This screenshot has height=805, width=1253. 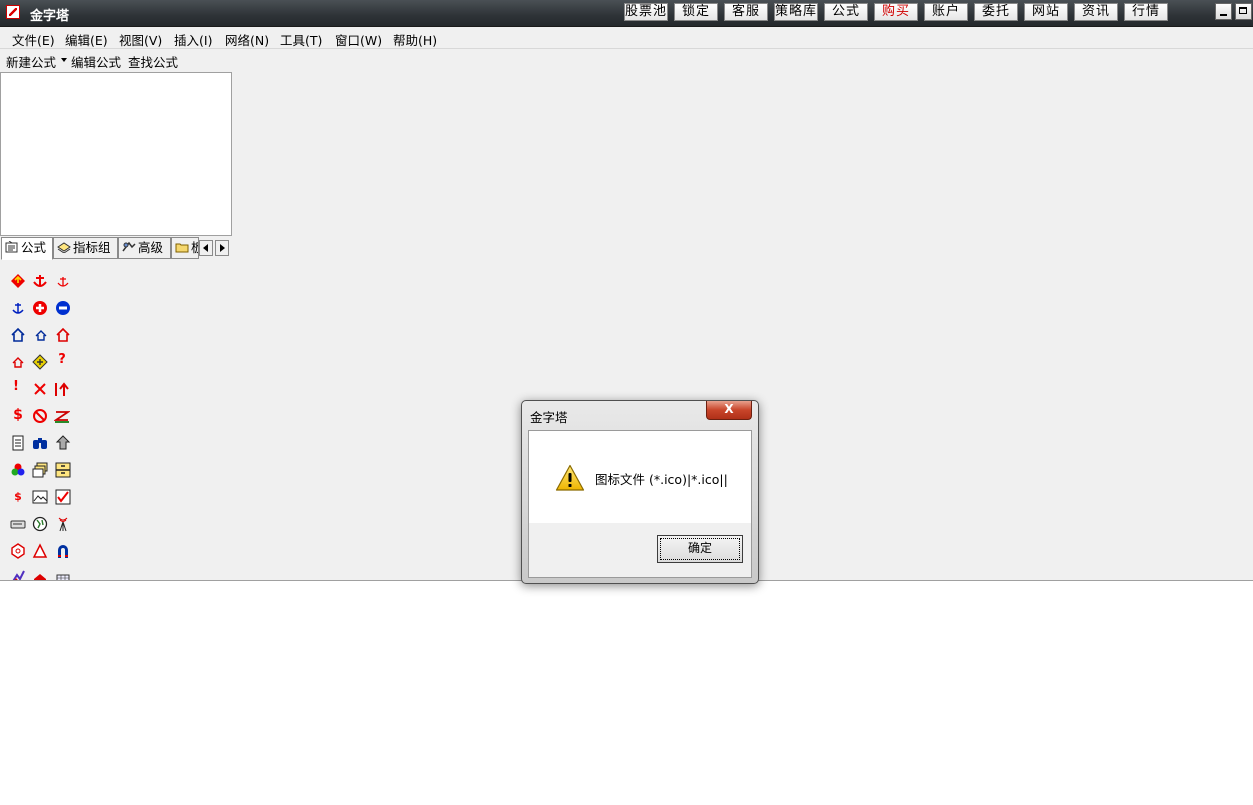 What do you see at coordinates (63, 443) in the screenshot?
I see `arrow-house-icon` at bounding box center [63, 443].